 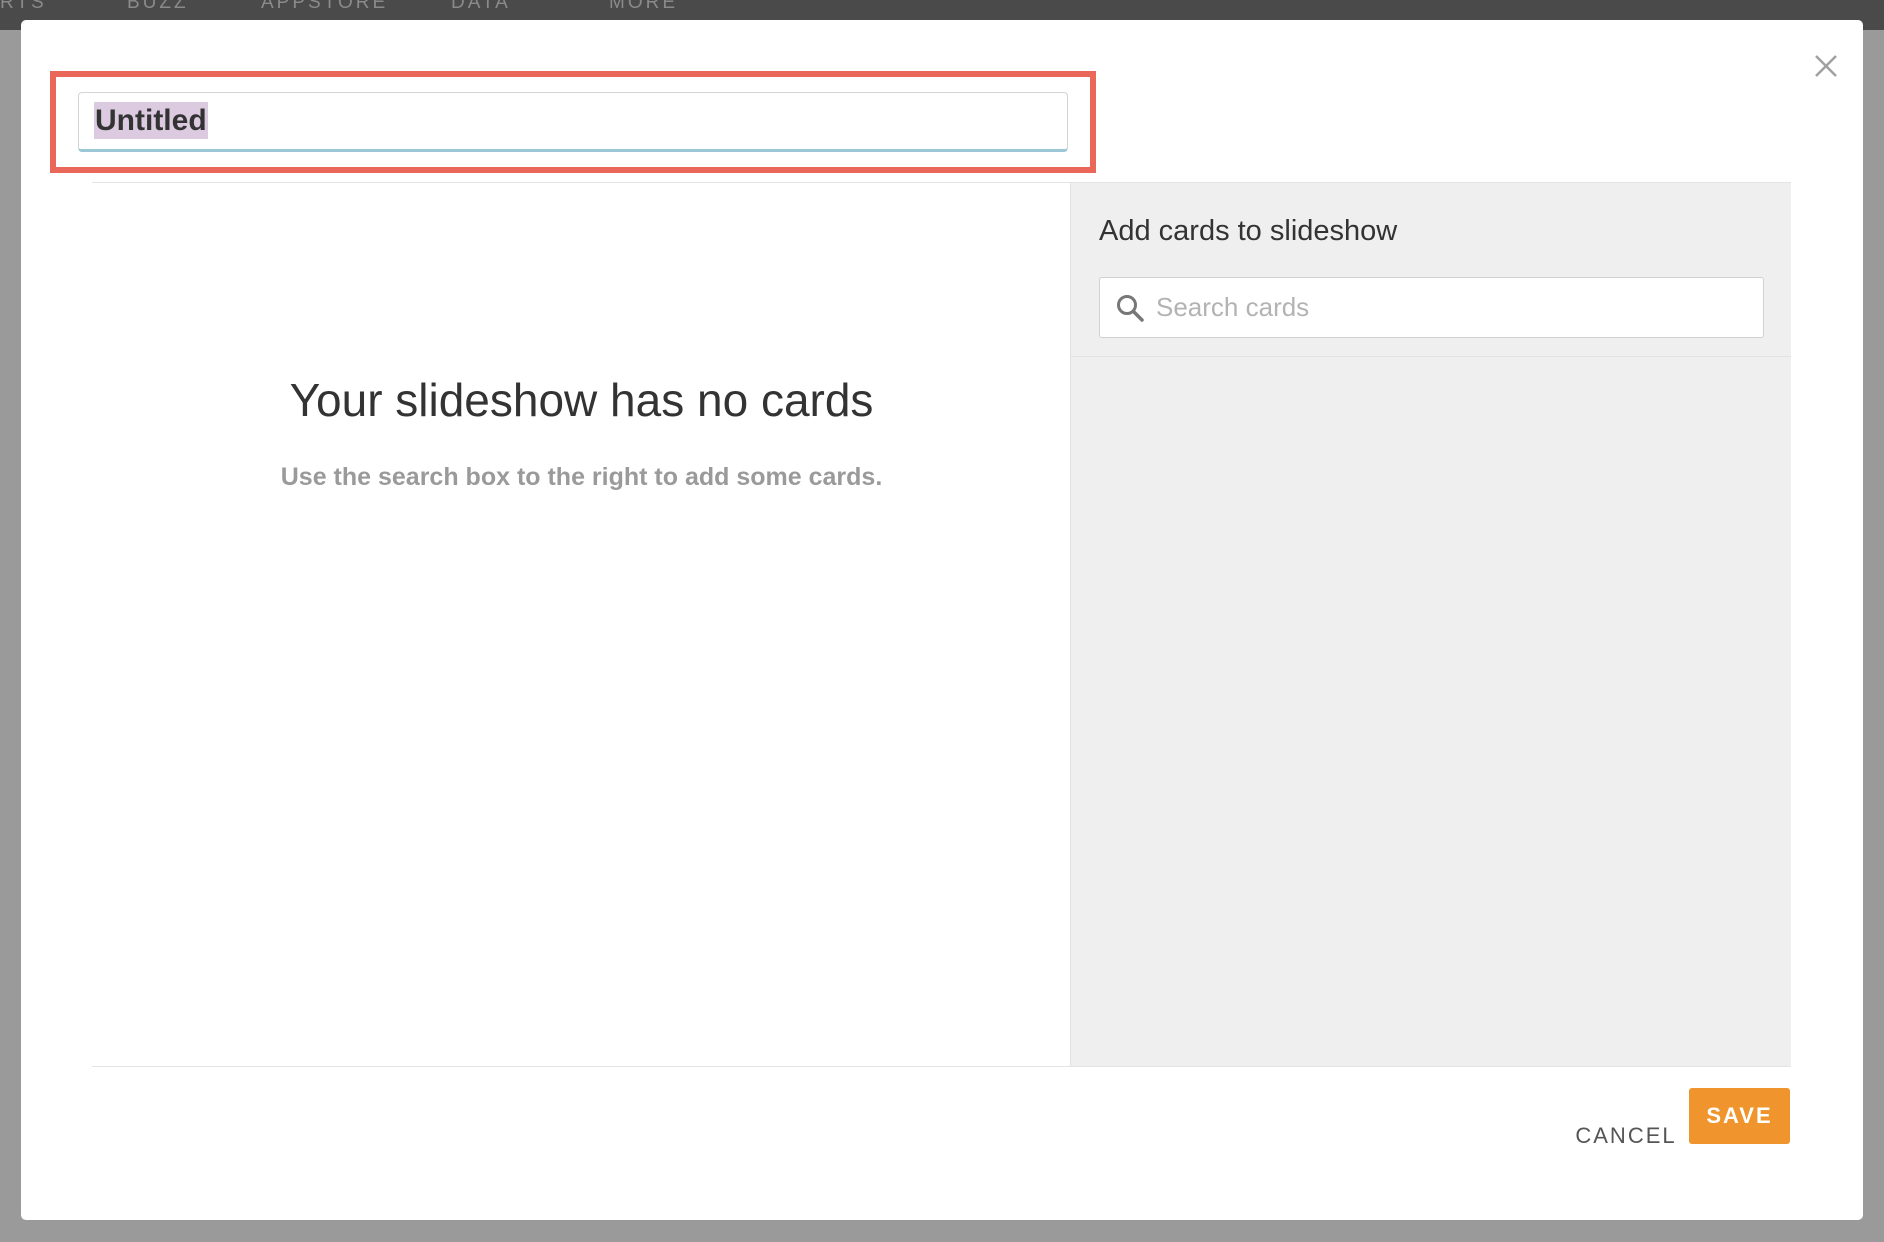 I want to click on search-icon, so click(x=1130, y=308).